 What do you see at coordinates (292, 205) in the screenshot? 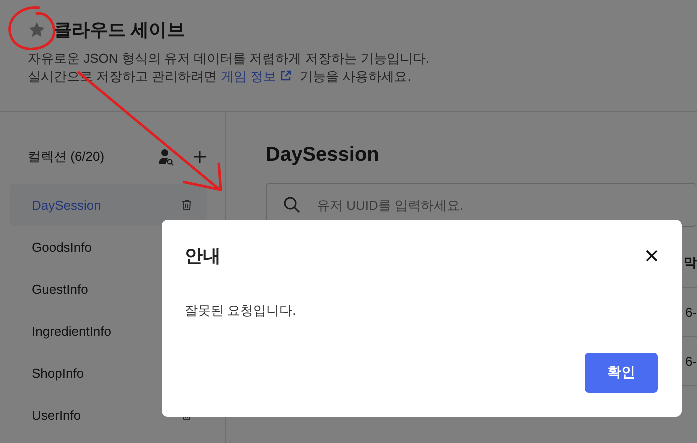
I see `search-icon` at bounding box center [292, 205].